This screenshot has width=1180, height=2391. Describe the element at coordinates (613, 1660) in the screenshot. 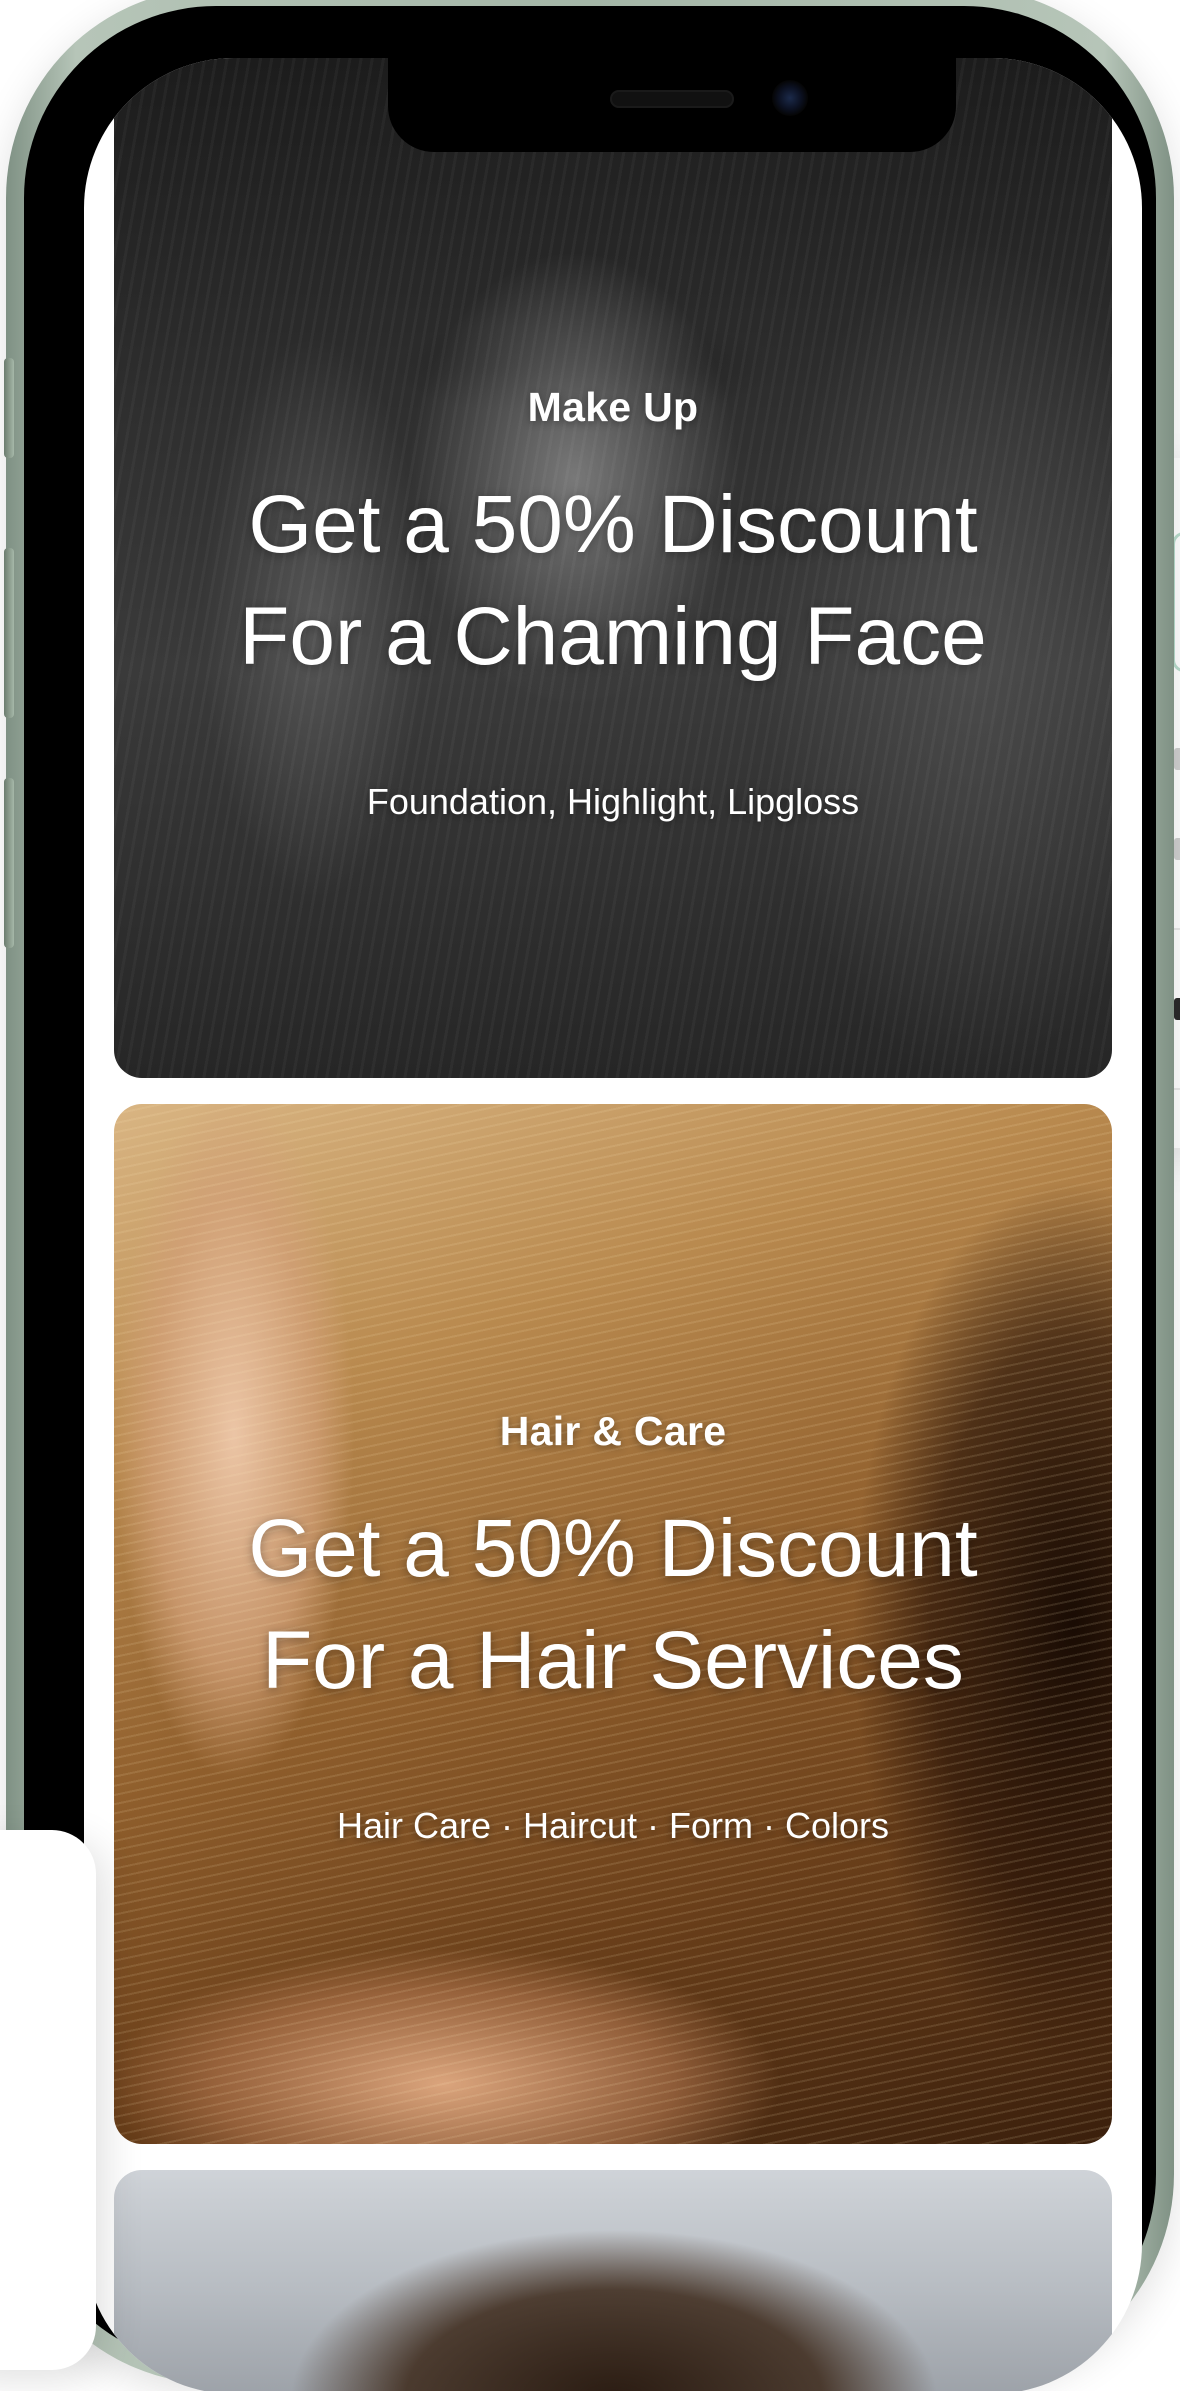

I see `promo-headline-line2: For a Hair Services` at that location.